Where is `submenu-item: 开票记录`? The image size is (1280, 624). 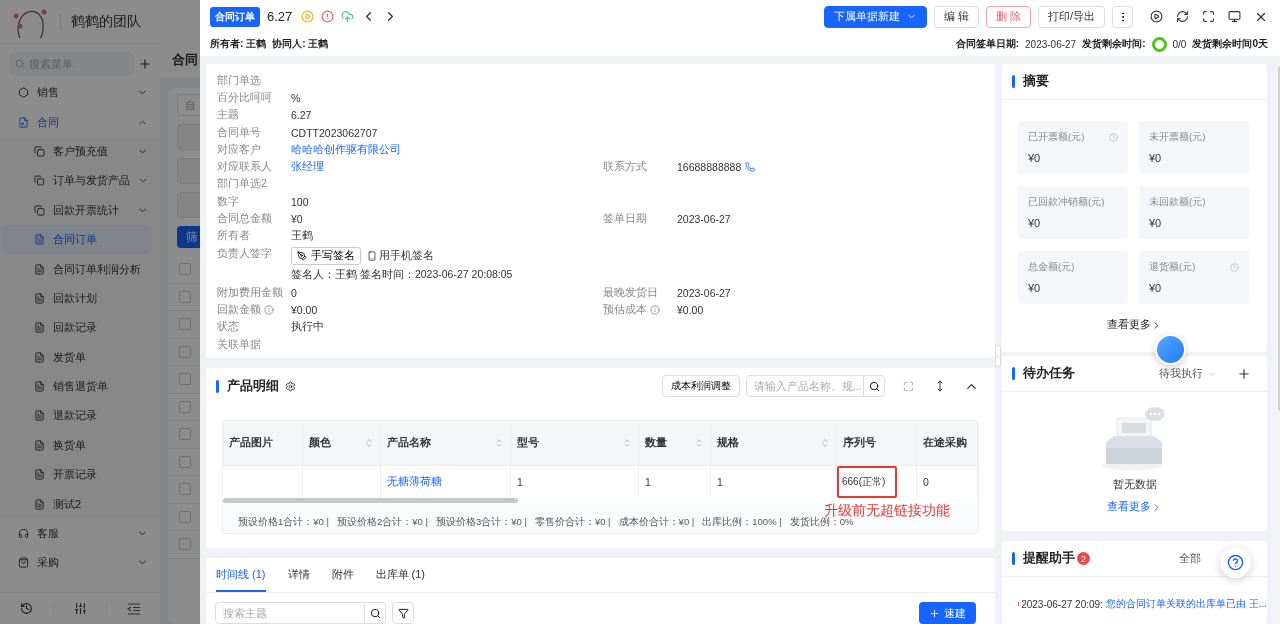 submenu-item: 开票记录 is located at coordinates (80, 475).